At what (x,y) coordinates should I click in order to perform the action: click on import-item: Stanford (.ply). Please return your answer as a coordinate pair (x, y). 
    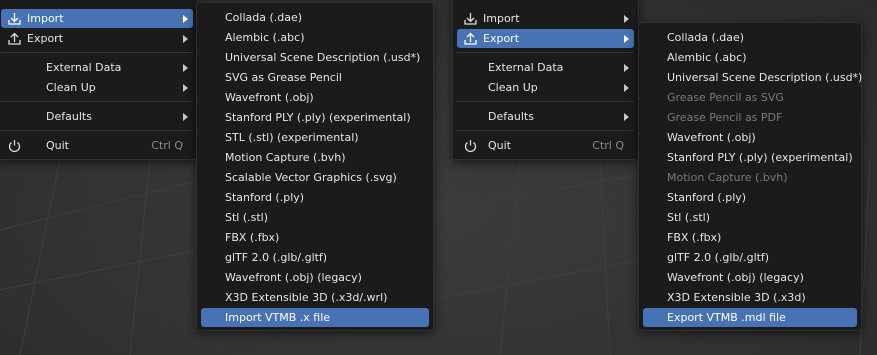
    Looking at the image, I should click on (315, 197).